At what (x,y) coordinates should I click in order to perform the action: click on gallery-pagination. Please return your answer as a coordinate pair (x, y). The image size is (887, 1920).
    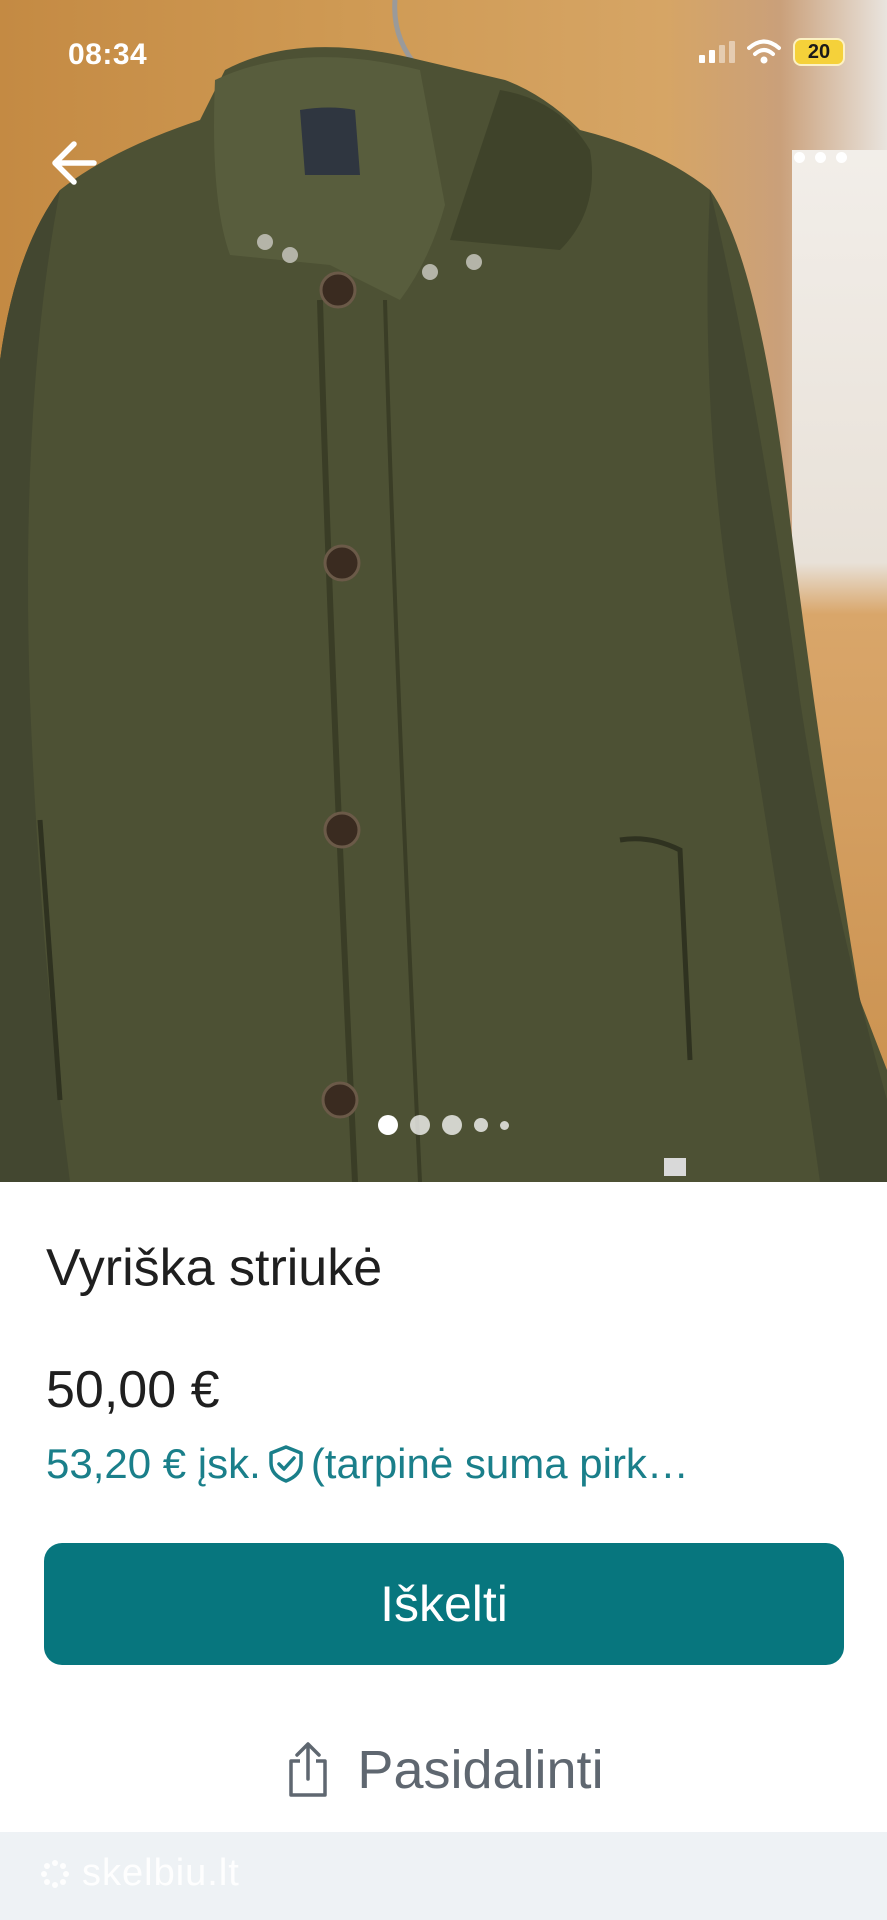
    Looking at the image, I should click on (443, 1125).